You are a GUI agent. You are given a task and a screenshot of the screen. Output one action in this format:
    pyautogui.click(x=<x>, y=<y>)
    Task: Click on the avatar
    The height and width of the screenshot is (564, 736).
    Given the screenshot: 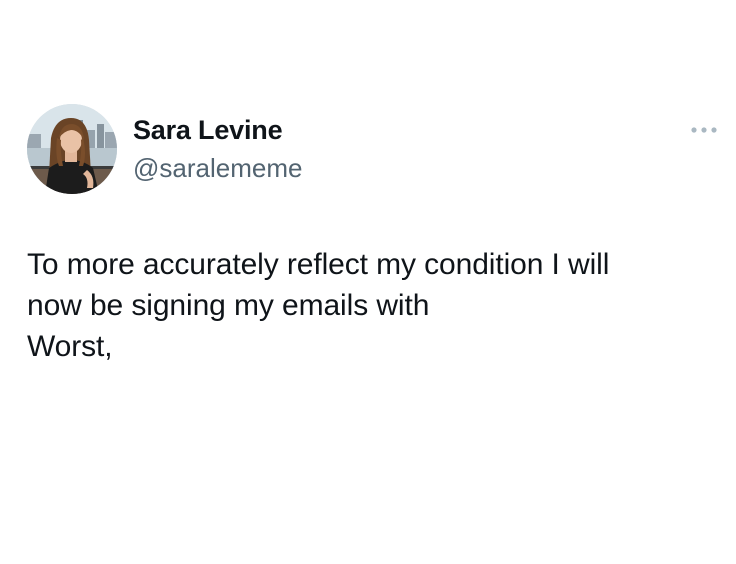 What is the action you would take?
    pyautogui.click(x=72, y=149)
    